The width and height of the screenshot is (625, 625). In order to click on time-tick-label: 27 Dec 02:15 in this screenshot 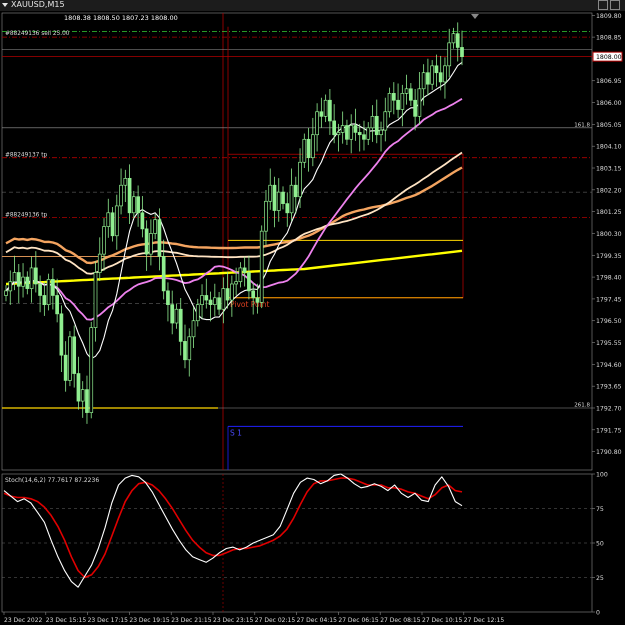, I will do `click(275, 620)`.